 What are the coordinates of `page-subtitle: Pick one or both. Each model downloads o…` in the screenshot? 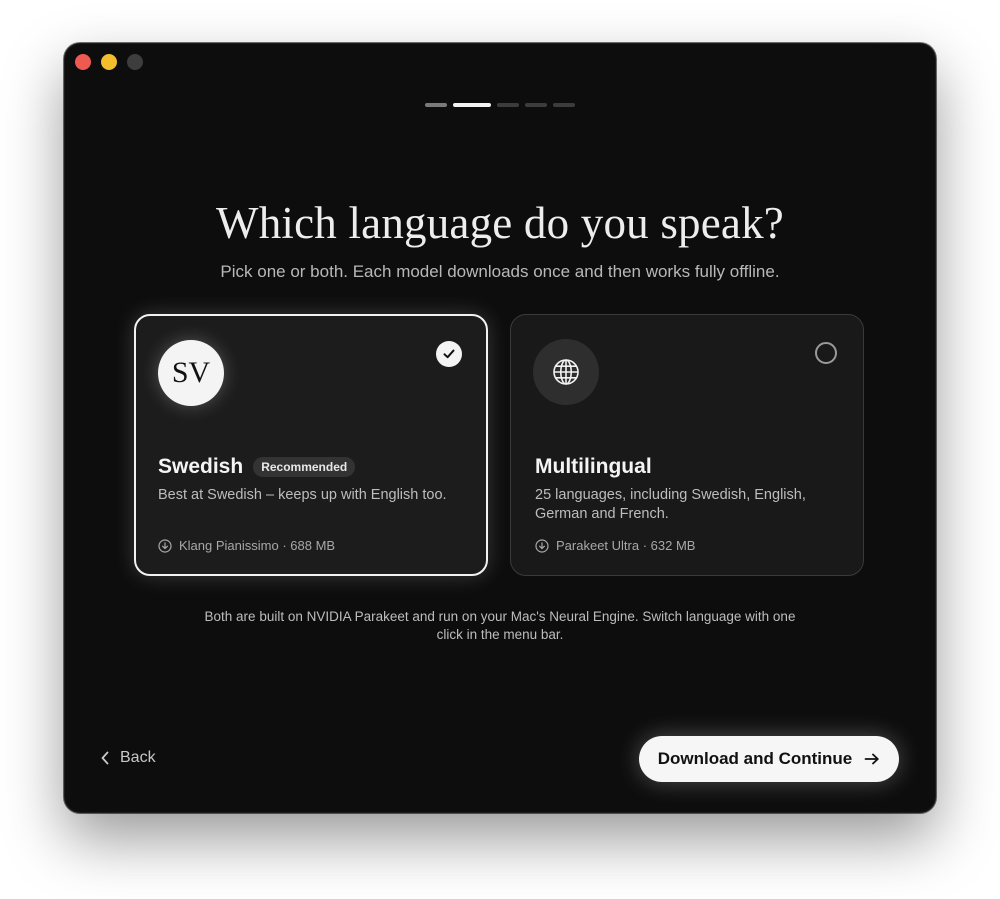 It's located at (500, 271).